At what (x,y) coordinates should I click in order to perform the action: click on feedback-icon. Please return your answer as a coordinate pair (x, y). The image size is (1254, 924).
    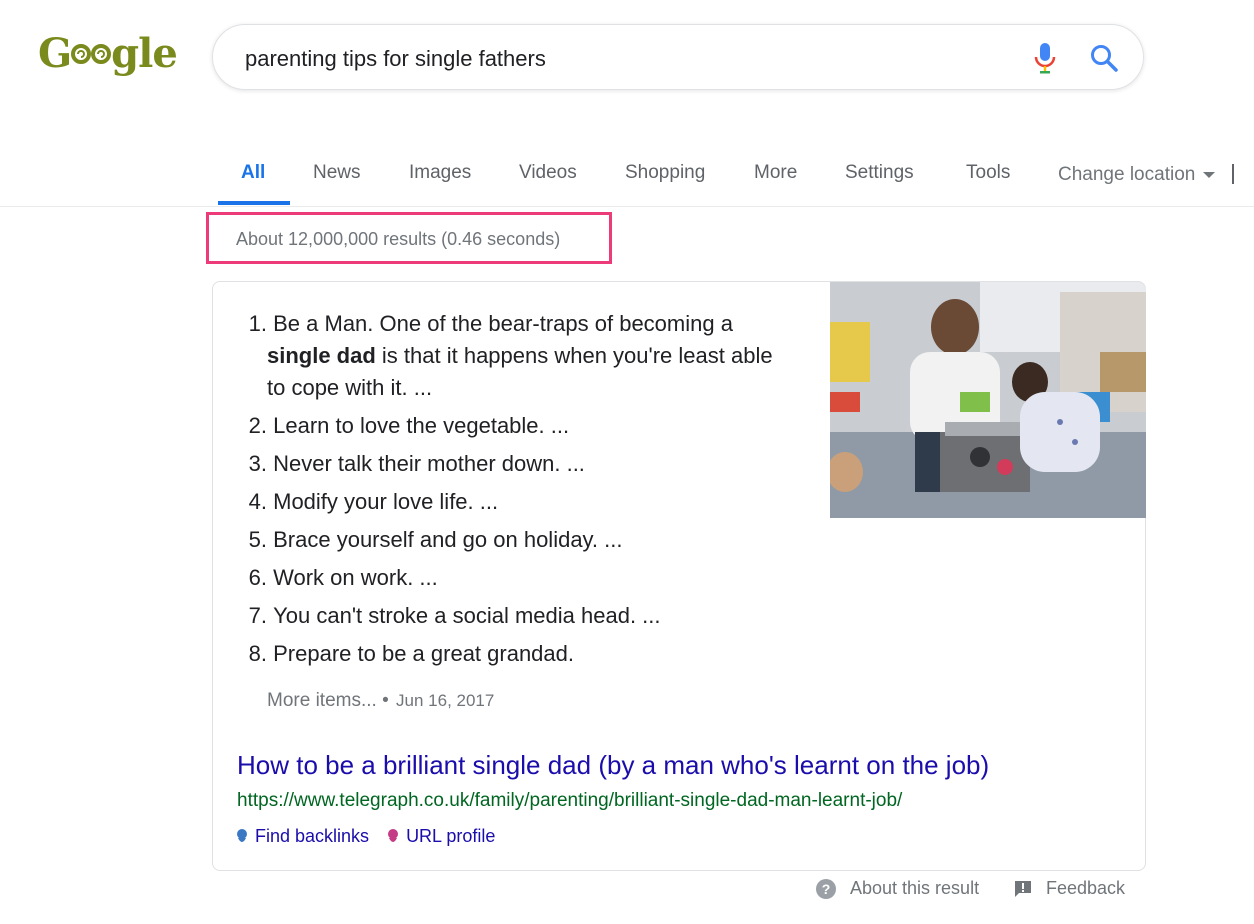
    Looking at the image, I should click on (1023, 888).